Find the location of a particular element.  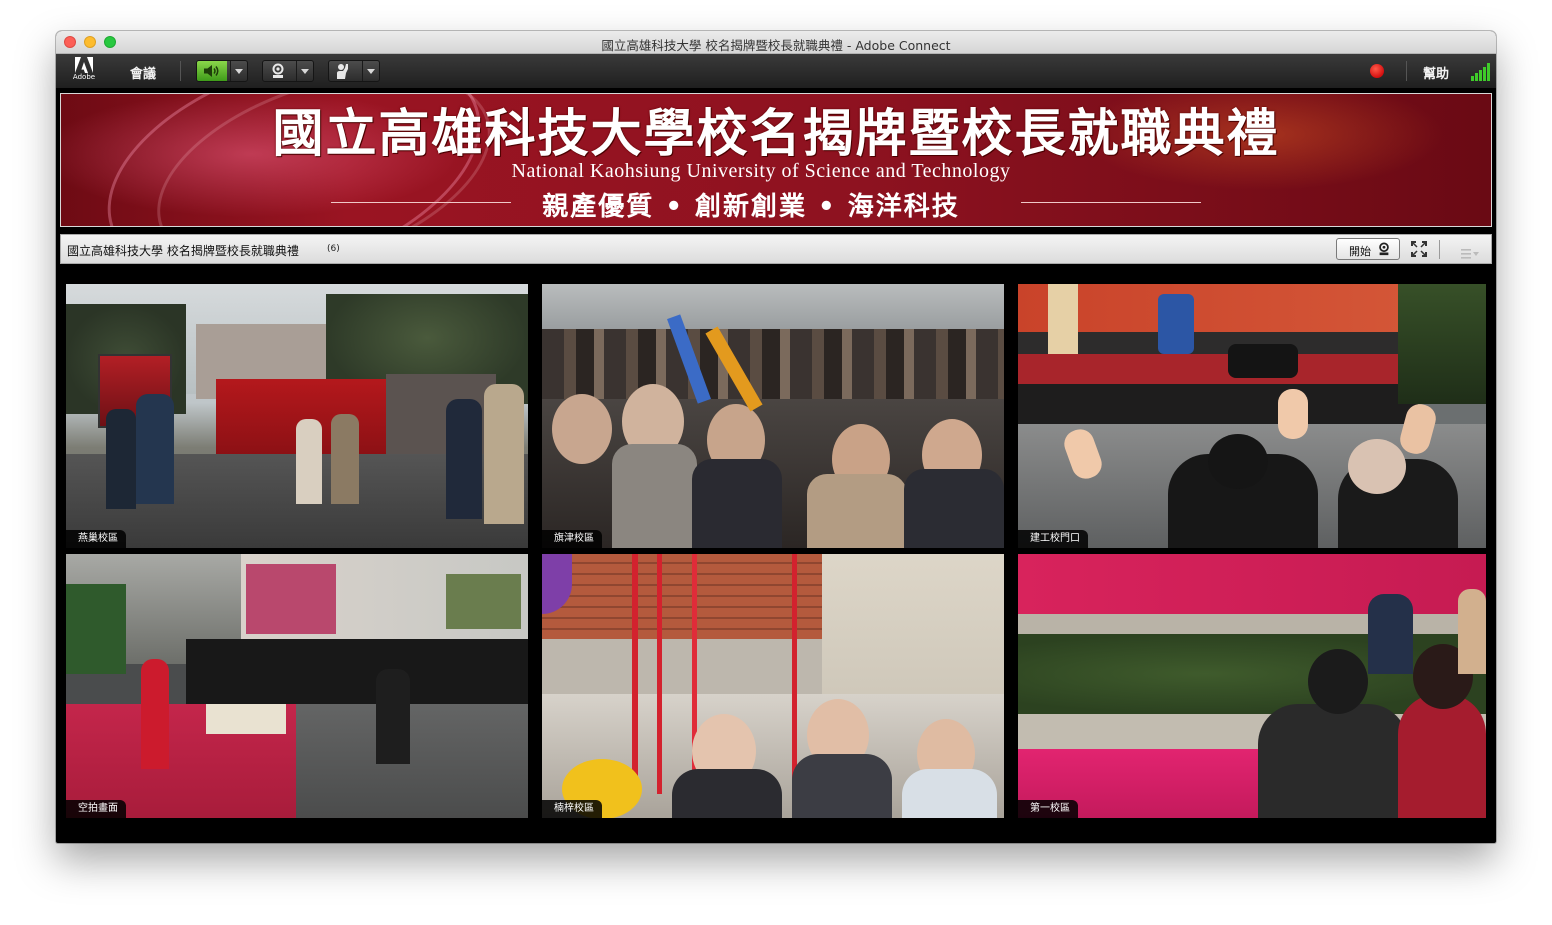

connection-signal-icon is located at coordinates (1482, 71).